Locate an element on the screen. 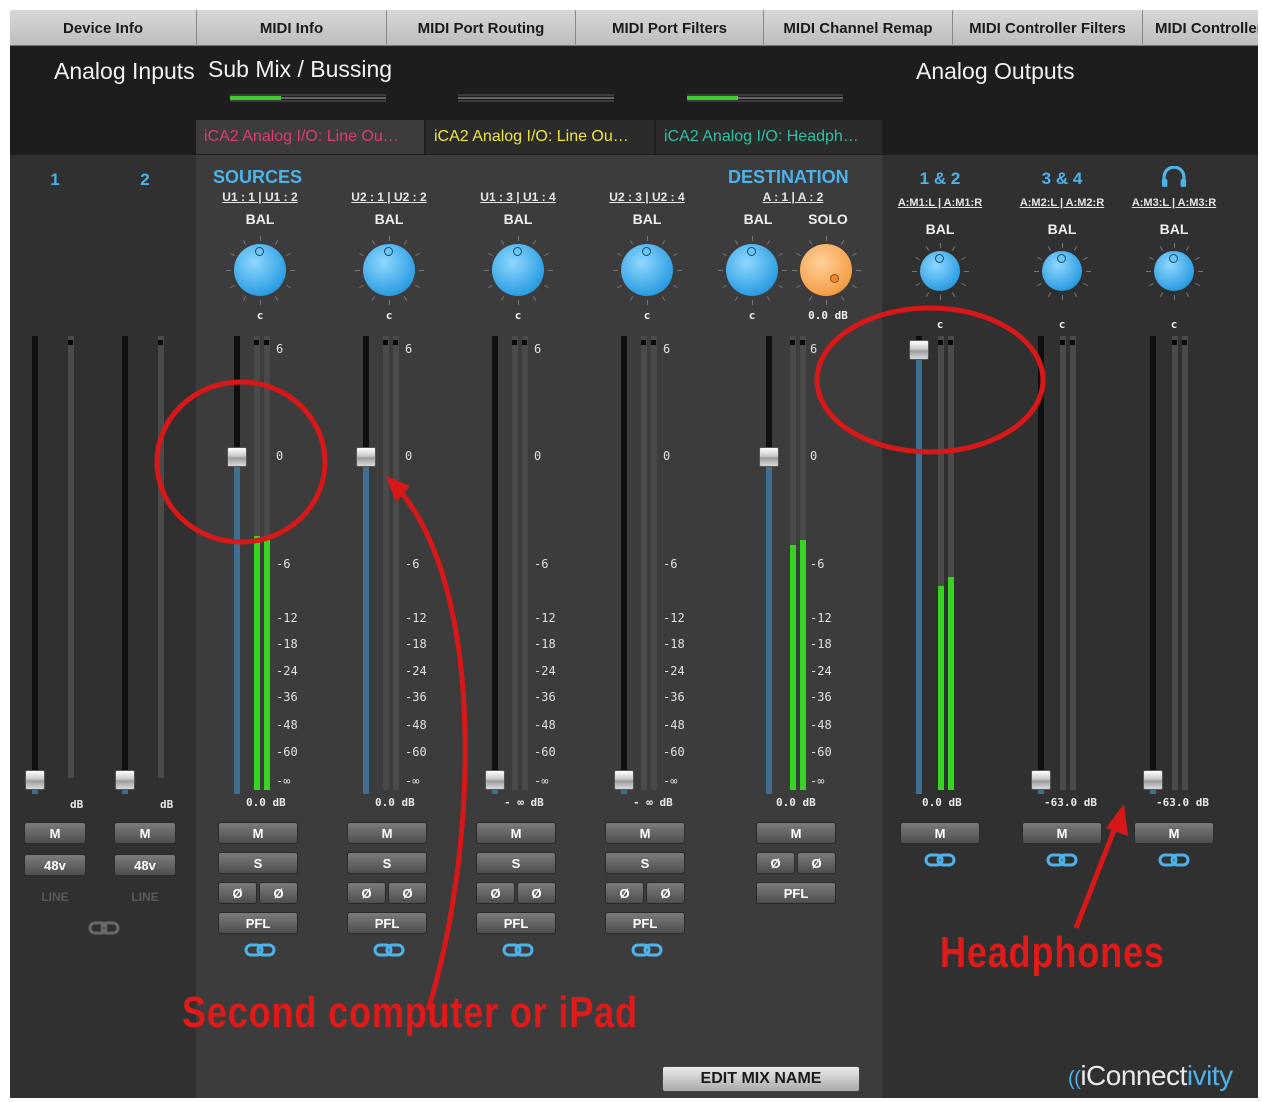 This screenshot has width=1262, height=1102. analog-outputs-header: Analog Outputs is located at coordinates (995, 71).